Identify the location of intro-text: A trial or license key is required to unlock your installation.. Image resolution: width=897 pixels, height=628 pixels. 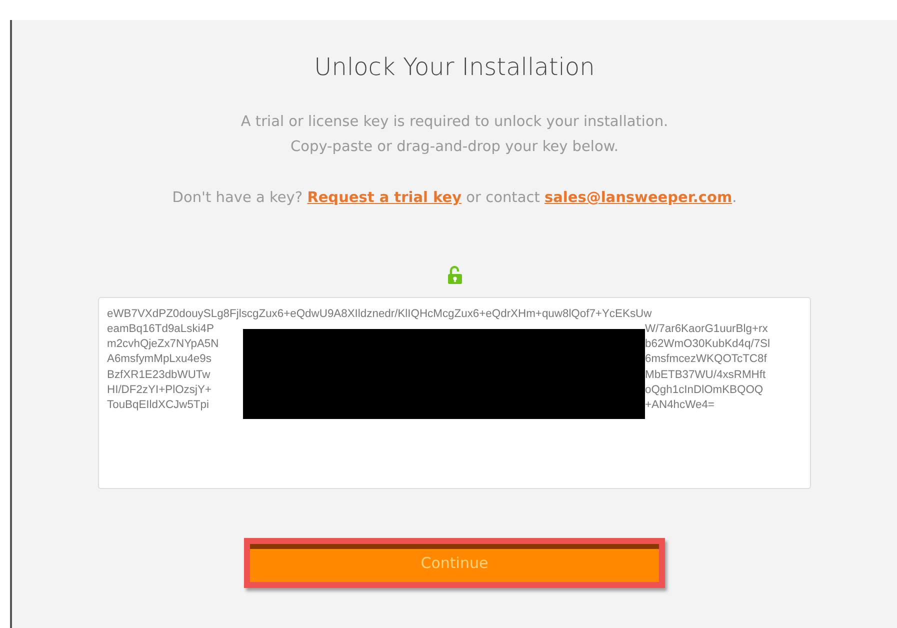
(454, 122).